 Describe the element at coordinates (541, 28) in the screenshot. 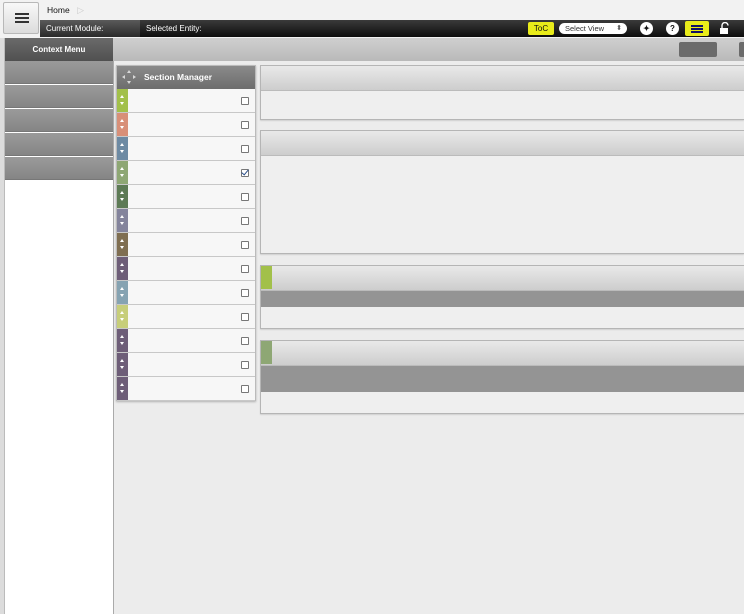

I see `toc-button: ToC` at that location.